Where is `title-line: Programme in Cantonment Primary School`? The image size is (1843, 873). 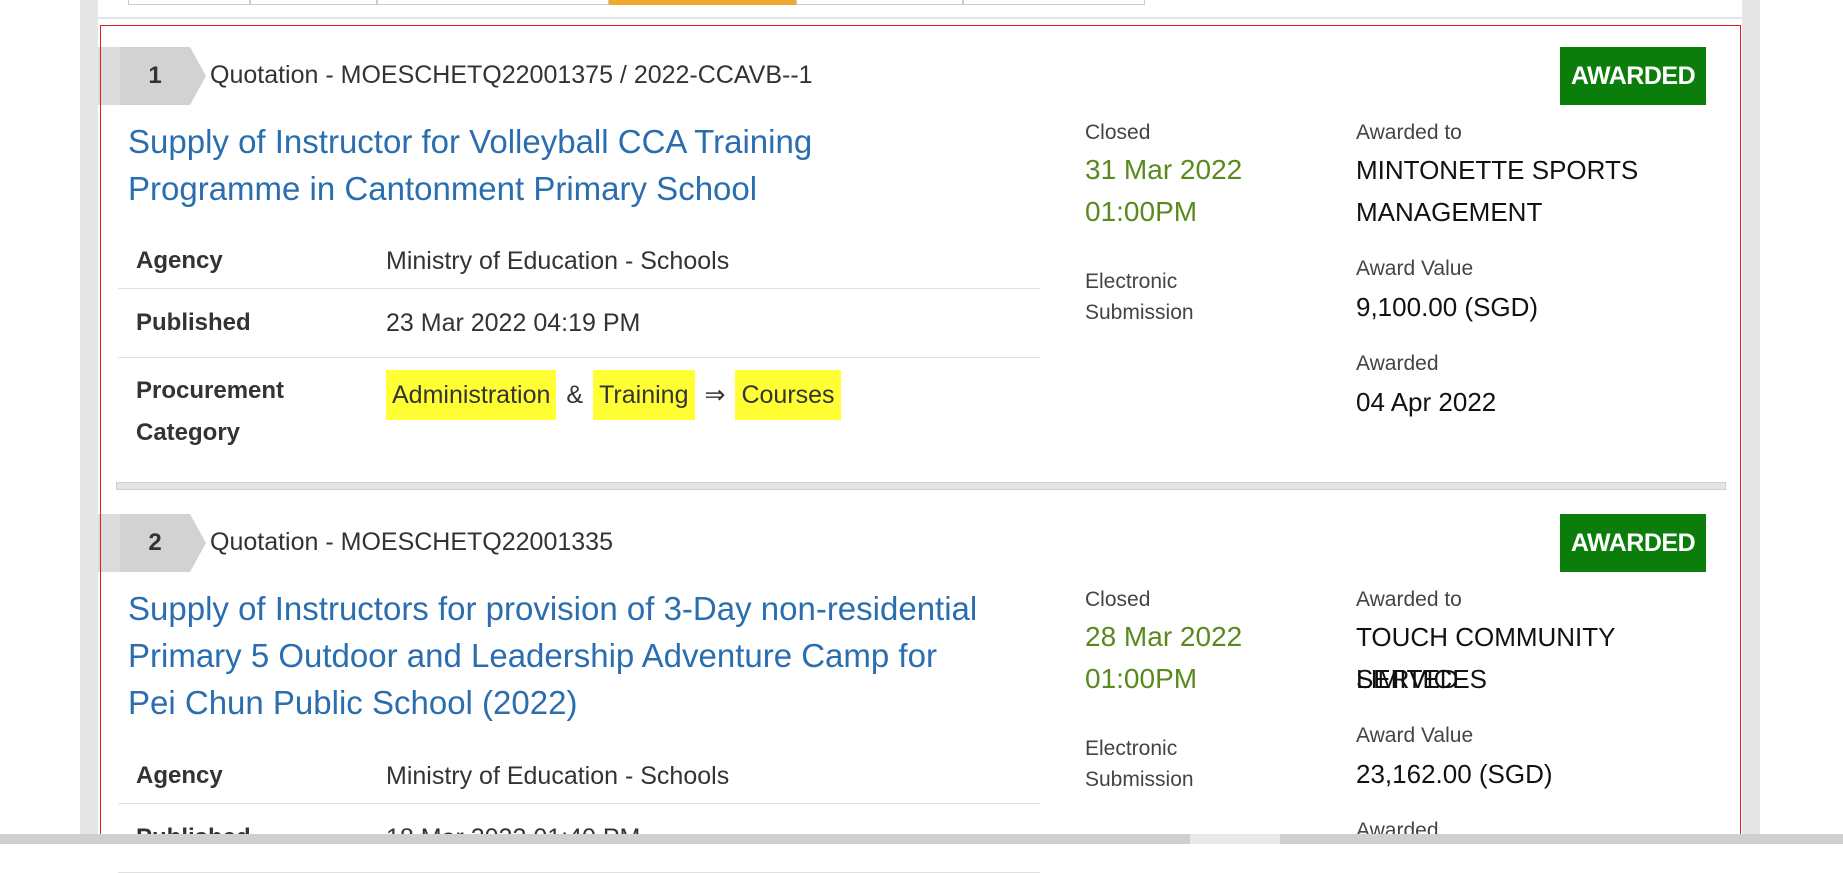
title-line: Programme in Cantonment Primary School is located at coordinates (578, 188).